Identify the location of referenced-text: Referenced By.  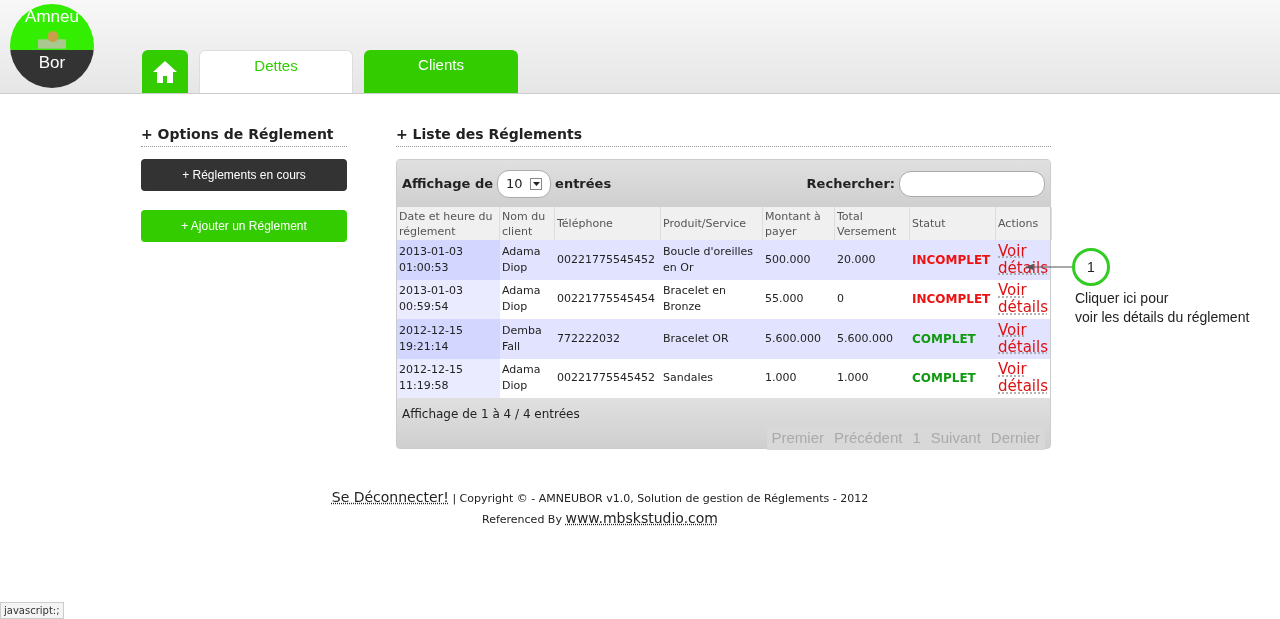
(522, 519).